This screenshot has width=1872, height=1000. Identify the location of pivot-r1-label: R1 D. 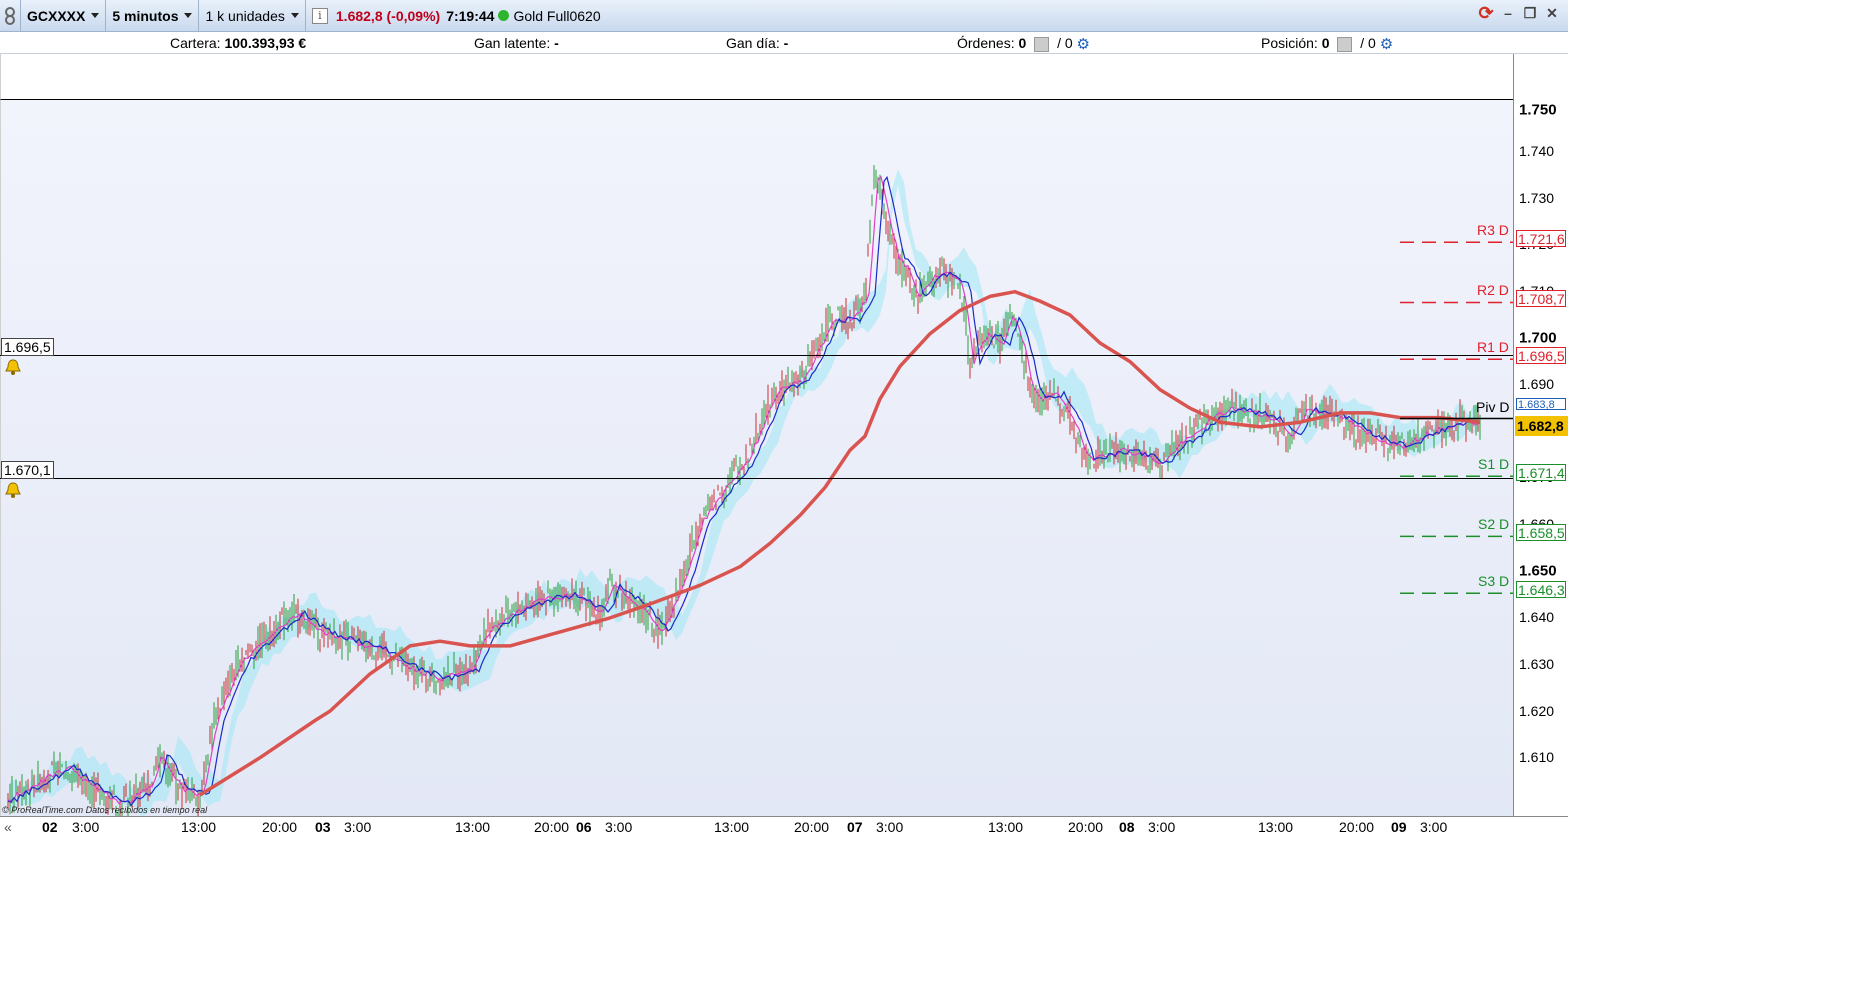
(1493, 347).